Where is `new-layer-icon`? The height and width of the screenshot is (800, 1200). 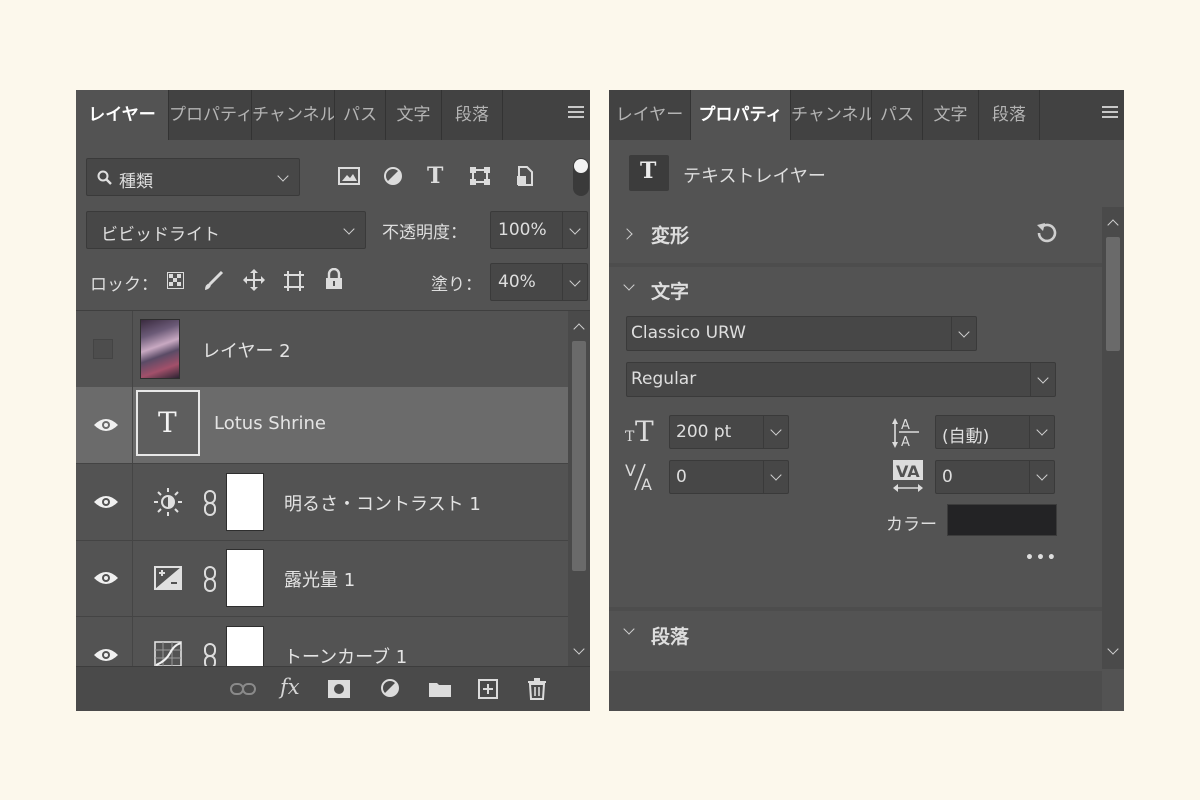 new-layer-icon is located at coordinates (488, 689).